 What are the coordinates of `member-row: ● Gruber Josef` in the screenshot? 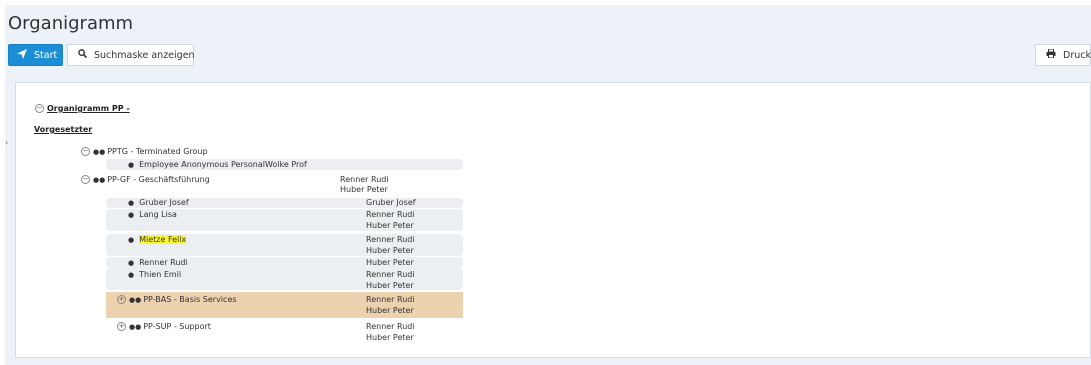 It's located at (158, 203).